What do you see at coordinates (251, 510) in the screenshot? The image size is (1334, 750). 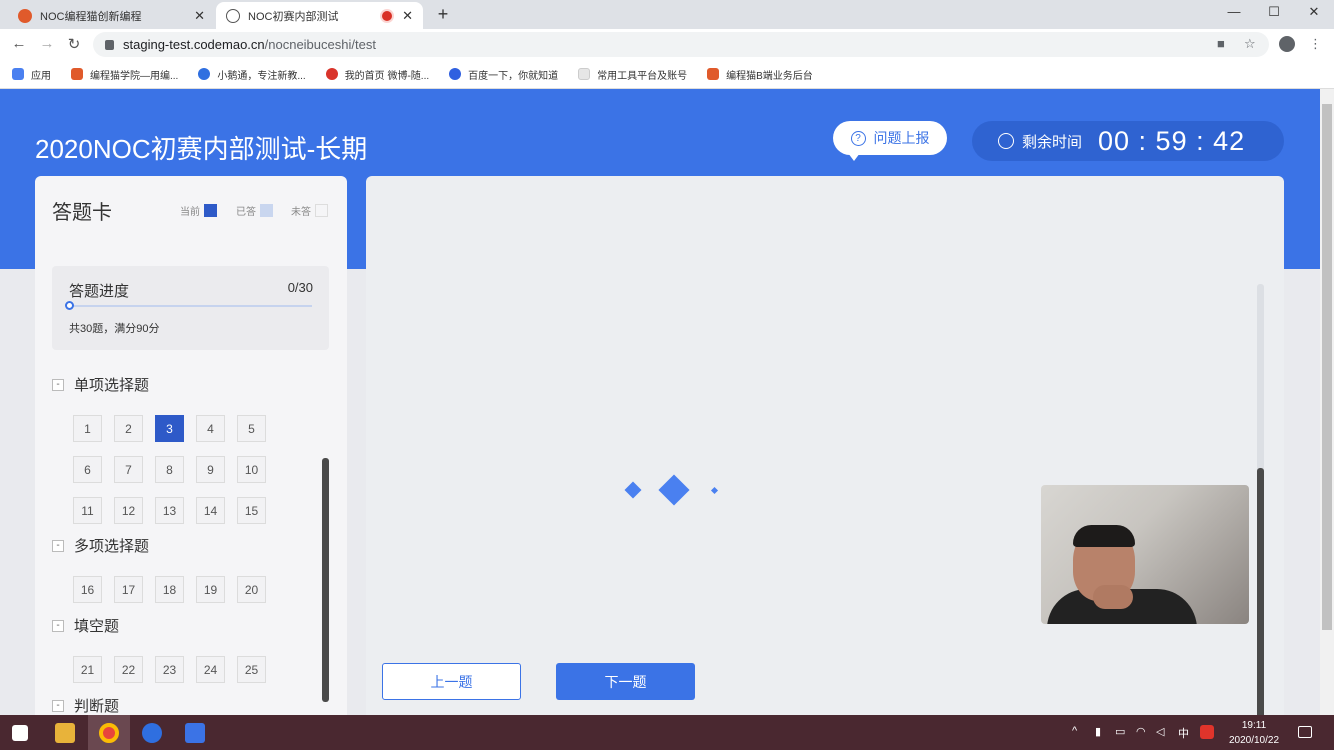 I see `question-number-button: 15` at bounding box center [251, 510].